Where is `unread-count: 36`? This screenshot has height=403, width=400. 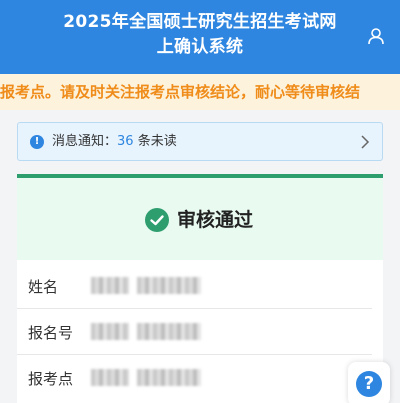
unread-count: 36 is located at coordinates (125, 141).